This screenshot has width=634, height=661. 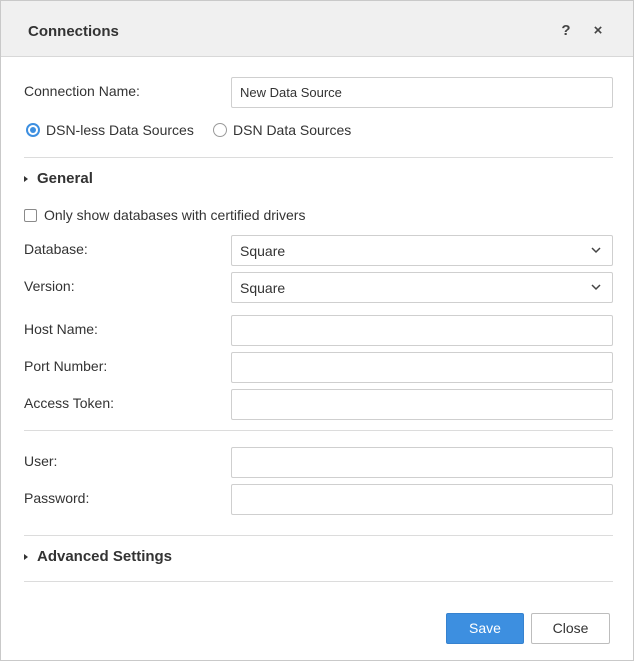 What do you see at coordinates (49, 286) in the screenshot?
I see `version-label: Version:` at bounding box center [49, 286].